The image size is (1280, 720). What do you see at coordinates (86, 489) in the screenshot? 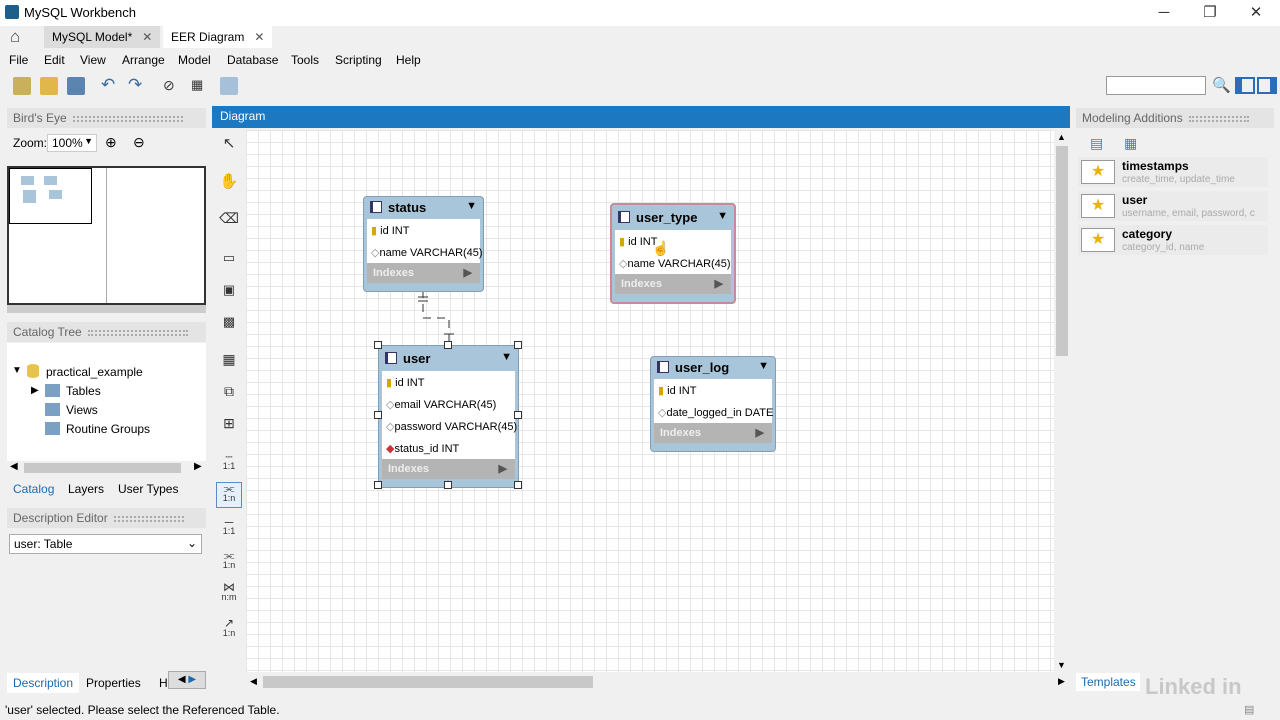
I see `tab-layers: Layers` at bounding box center [86, 489].